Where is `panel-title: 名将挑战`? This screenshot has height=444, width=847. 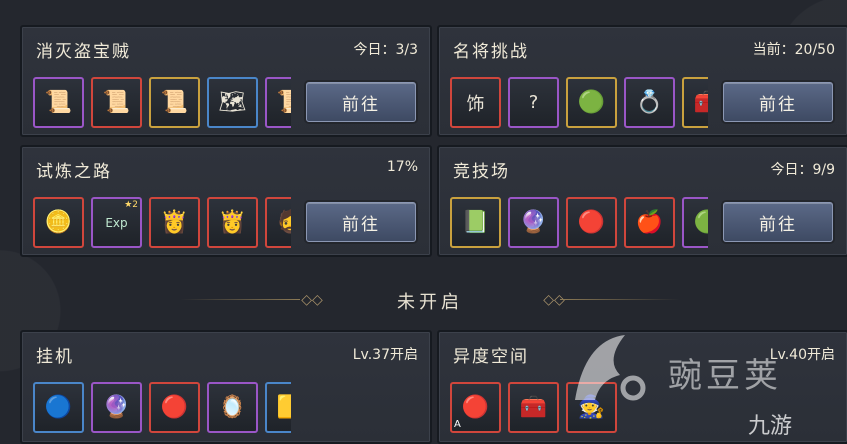
panel-title: 名将挑战 is located at coordinates (491, 52).